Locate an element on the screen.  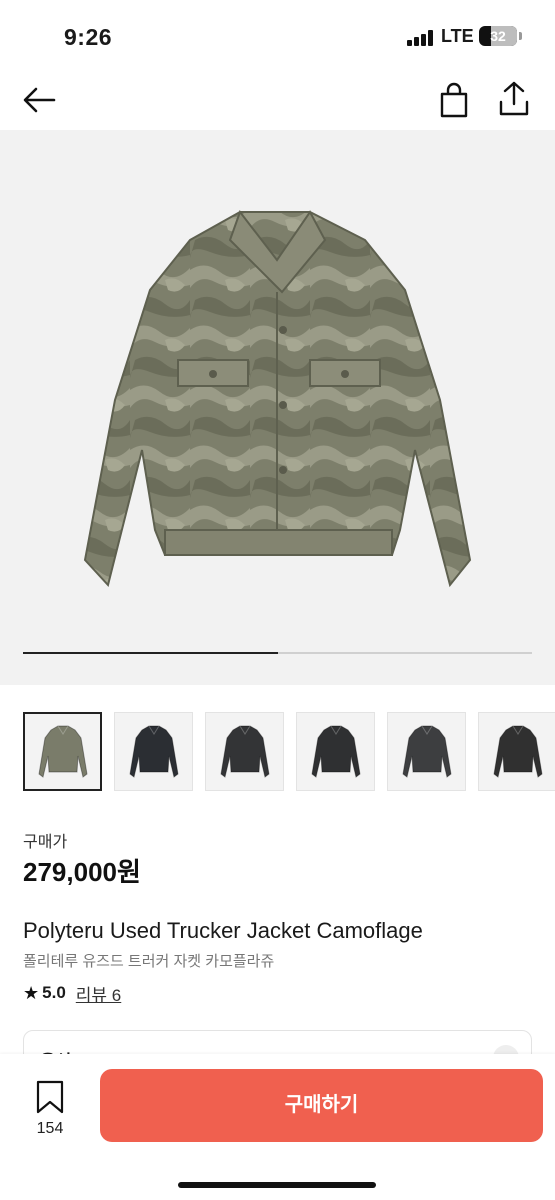
price-label: 구매가 is located at coordinates (45, 842).